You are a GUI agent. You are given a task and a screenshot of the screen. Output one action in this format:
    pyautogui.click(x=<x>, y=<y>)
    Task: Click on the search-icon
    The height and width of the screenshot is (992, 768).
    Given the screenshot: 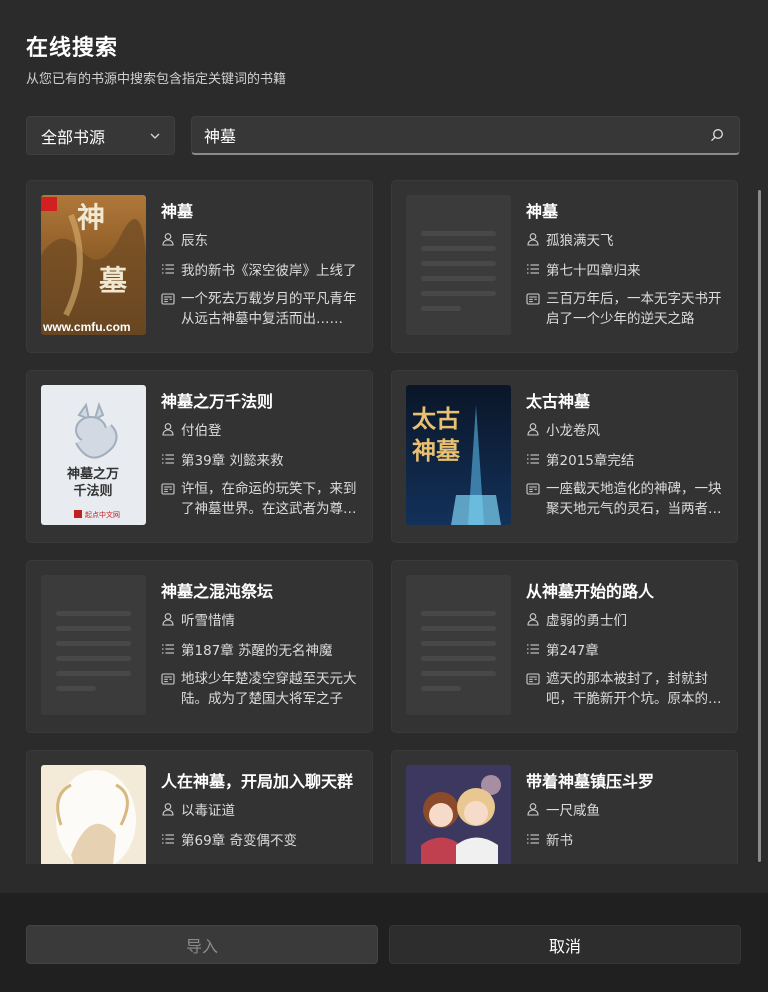 What is the action you would take?
    pyautogui.click(x=717, y=135)
    